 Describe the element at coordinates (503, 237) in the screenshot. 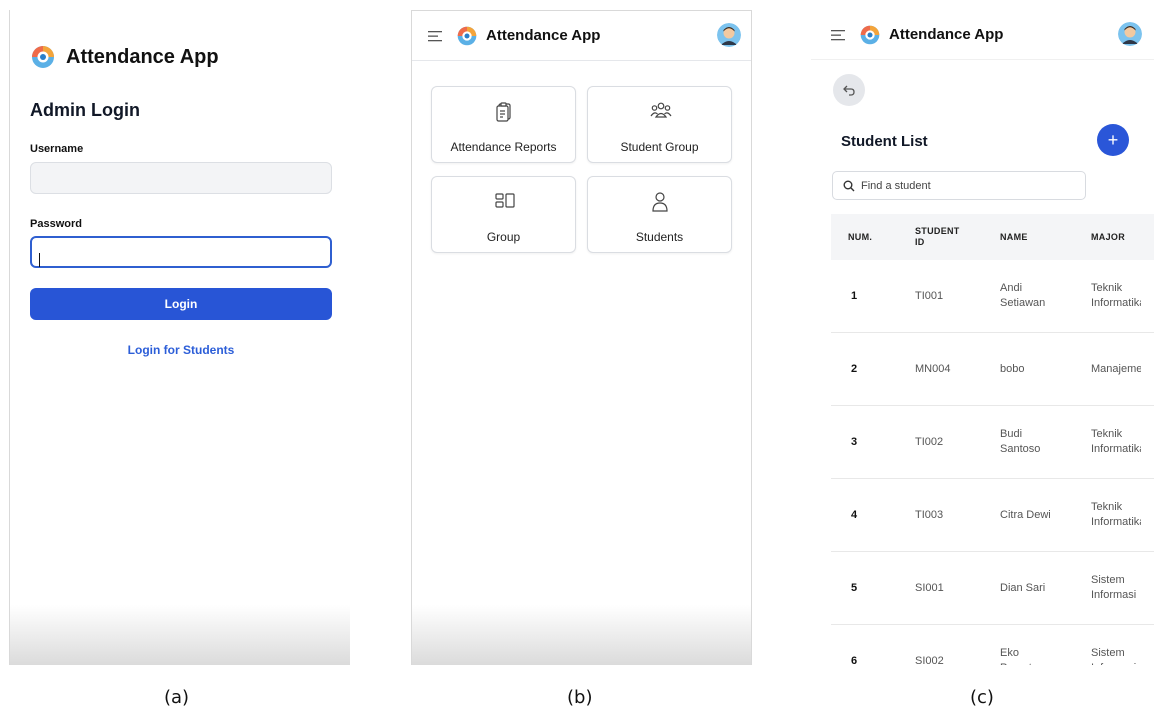

I see `card-label: Group` at that location.